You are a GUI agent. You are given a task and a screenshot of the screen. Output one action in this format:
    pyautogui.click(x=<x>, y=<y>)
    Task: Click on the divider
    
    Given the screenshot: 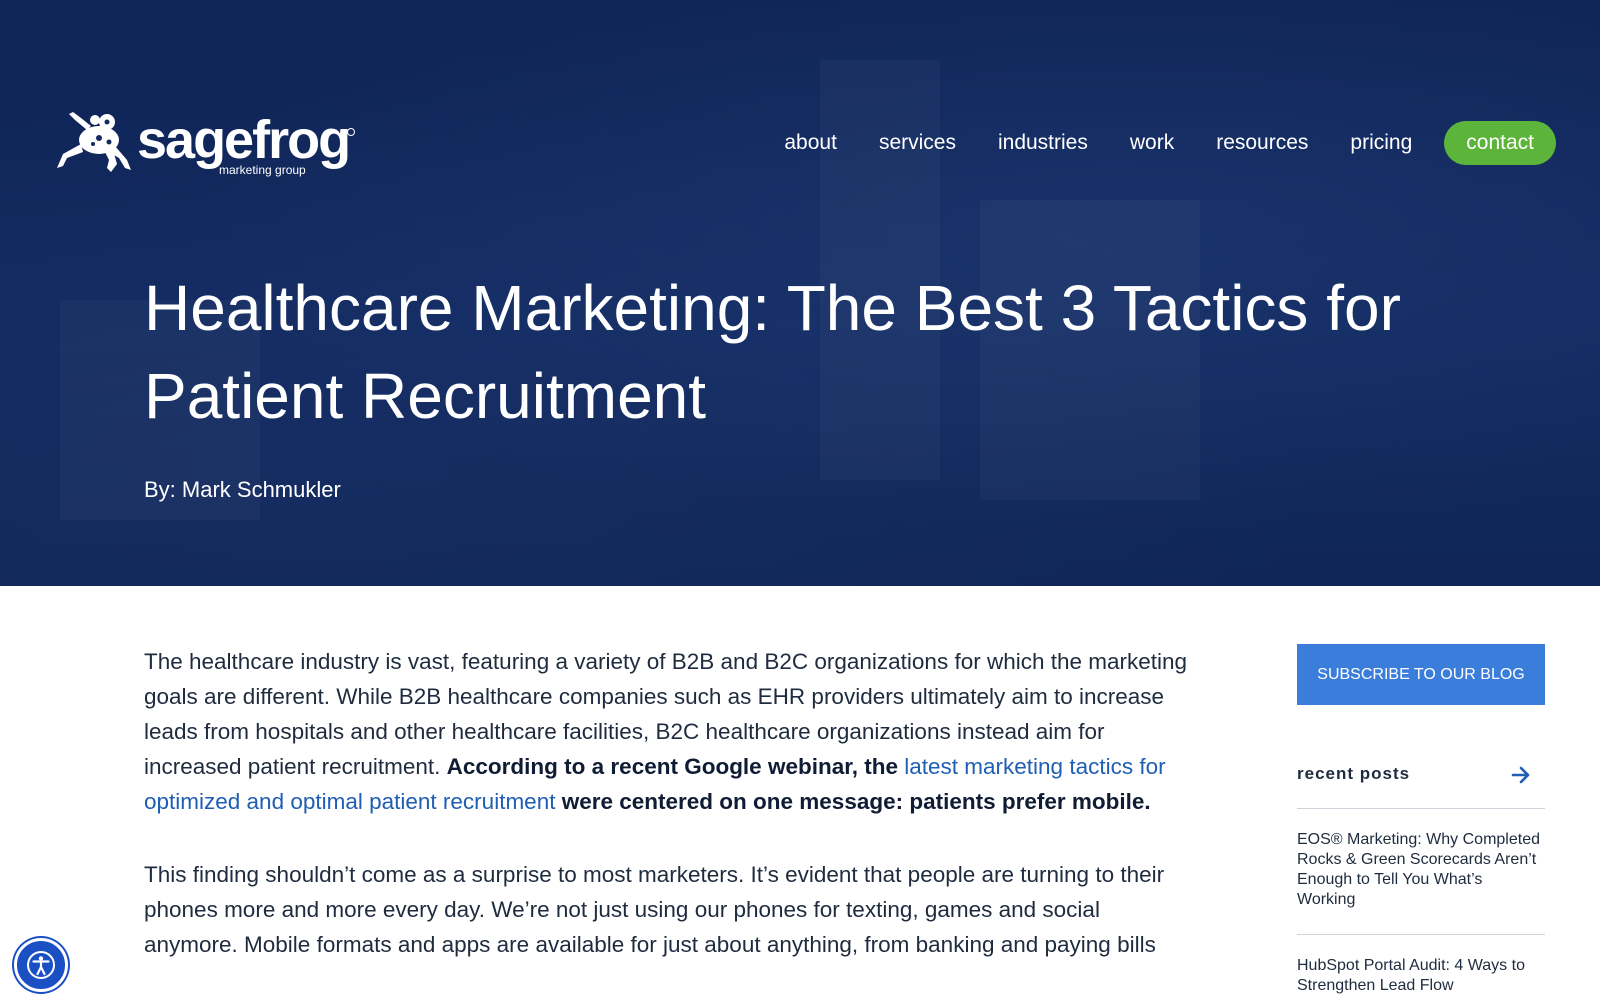 What is the action you would take?
    pyautogui.click(x=1421, y=934)
    